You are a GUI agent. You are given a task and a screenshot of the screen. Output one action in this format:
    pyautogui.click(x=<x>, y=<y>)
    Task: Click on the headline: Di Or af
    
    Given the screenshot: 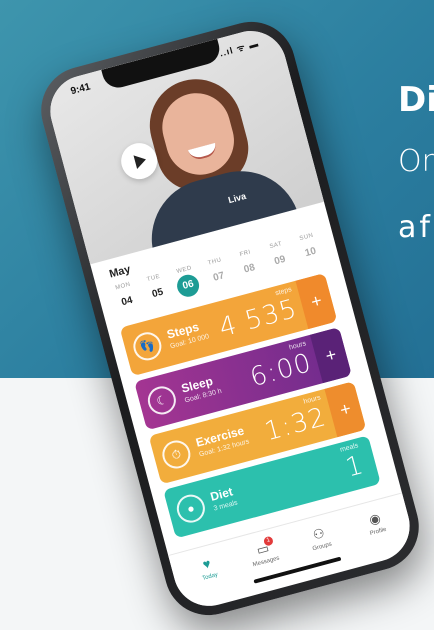 What is the action you would take?
    pyautogui.click(x=416, y=164)
    